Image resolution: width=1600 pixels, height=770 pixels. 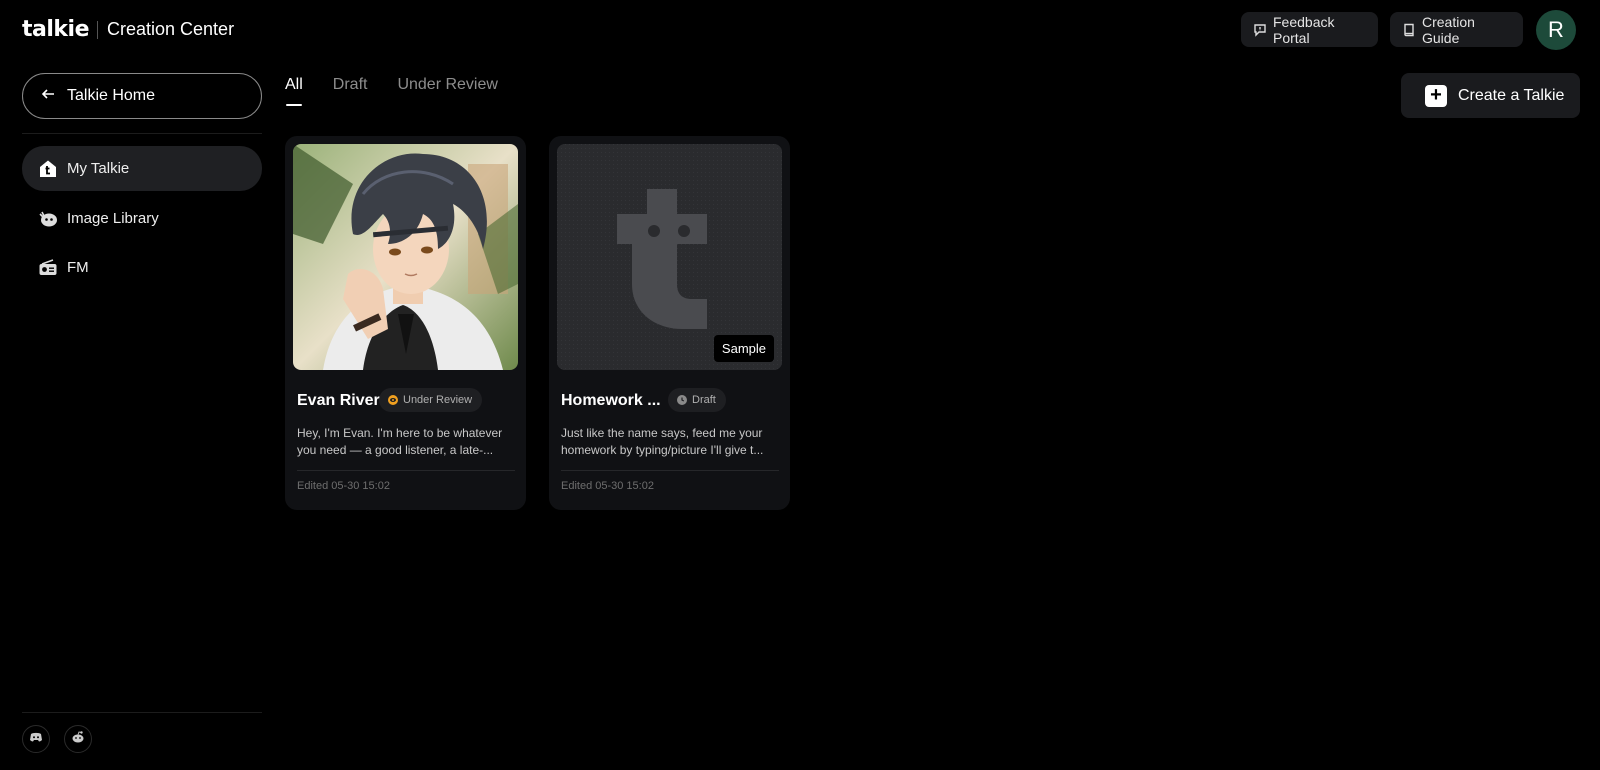 I want to click on plus-icon: +, so click(x=1436, y=95).